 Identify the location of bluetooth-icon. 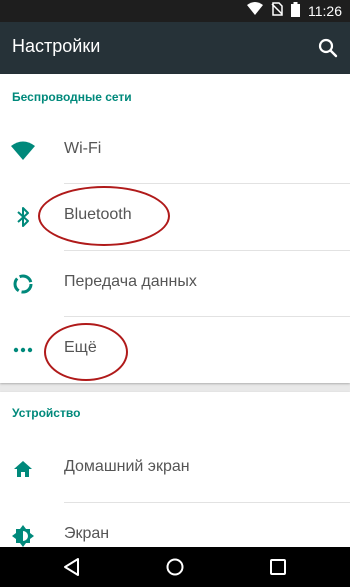
(23, 217).